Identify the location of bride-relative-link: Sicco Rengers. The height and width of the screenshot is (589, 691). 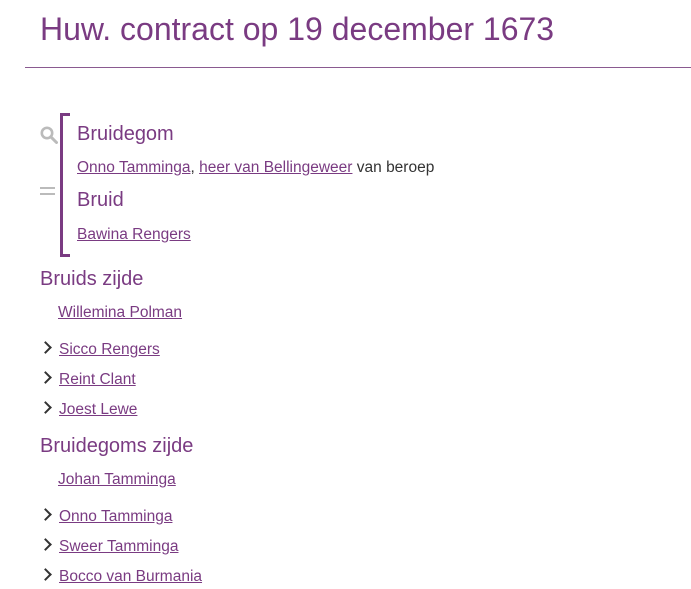
(109, 349).